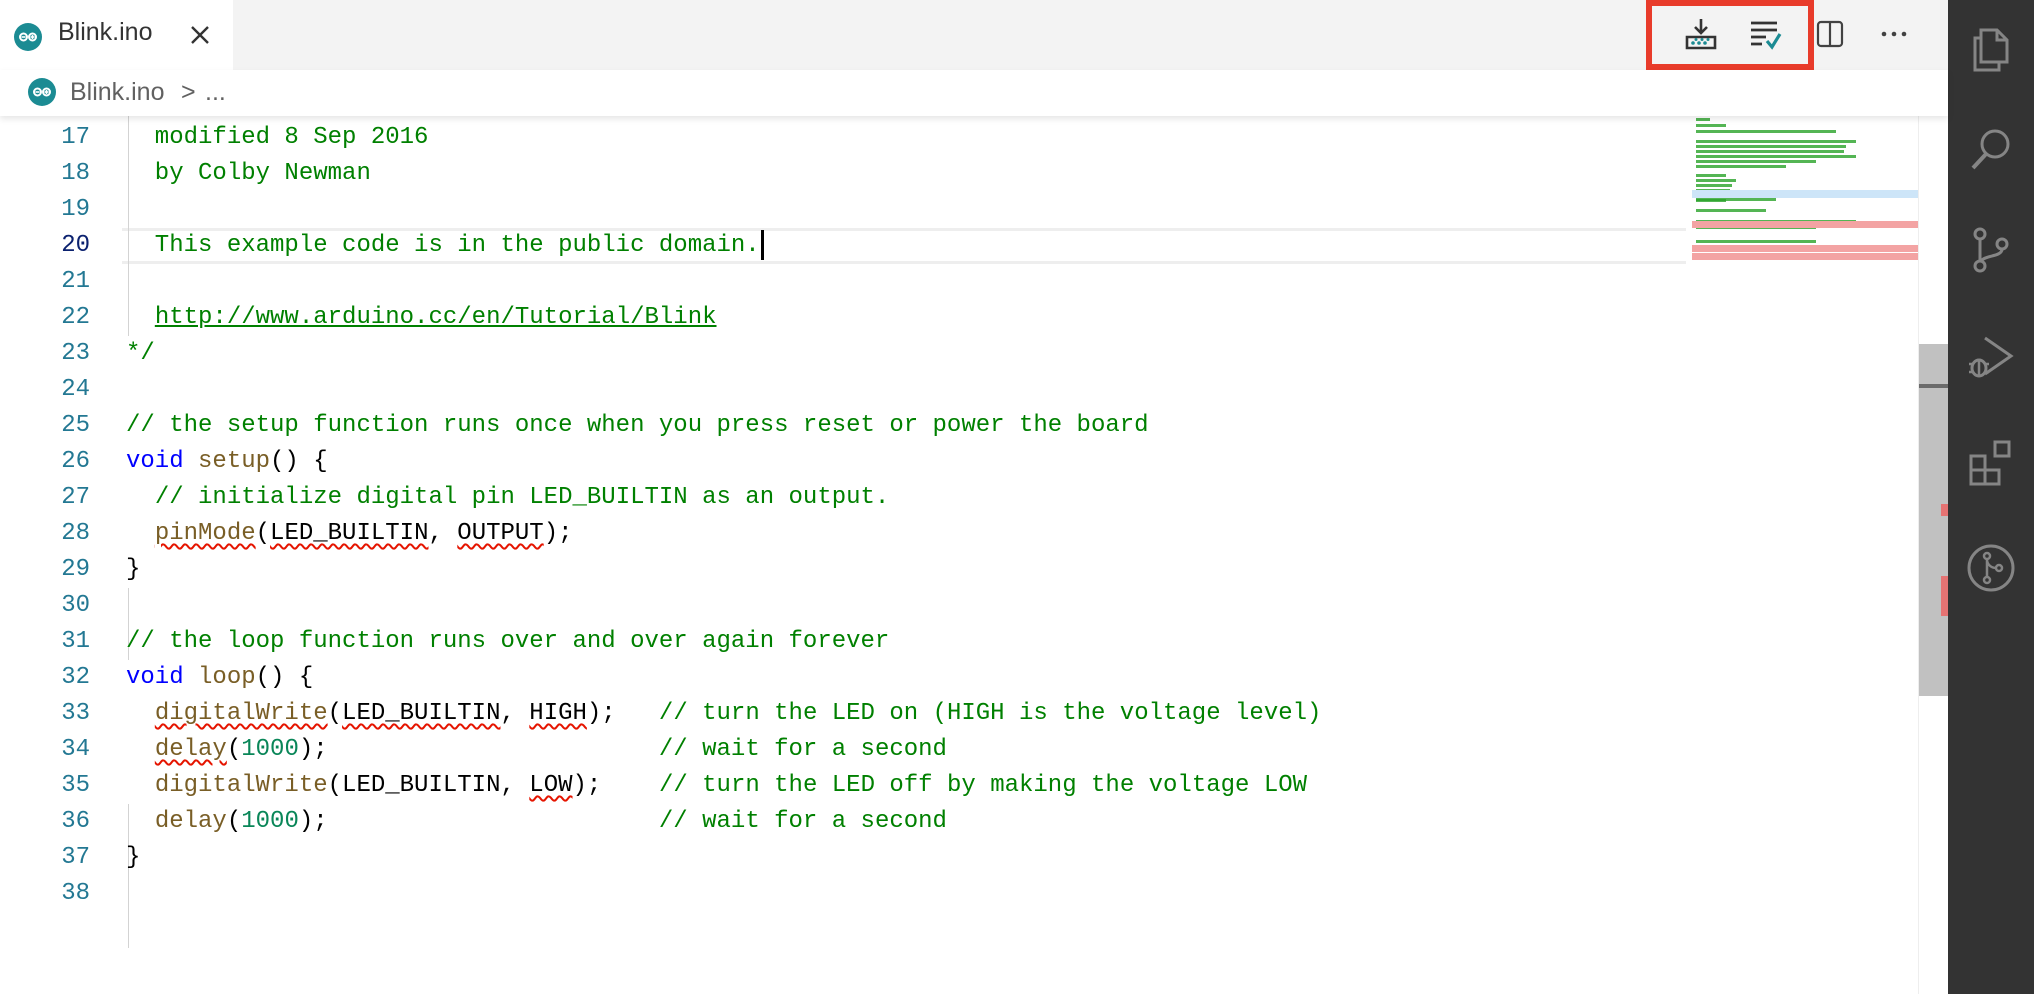 The image size is (2034, 994). What do you see at coordinates (1991, 497) in the screenshot?
I see `activity-bar` at bounding box center [1991, 497].